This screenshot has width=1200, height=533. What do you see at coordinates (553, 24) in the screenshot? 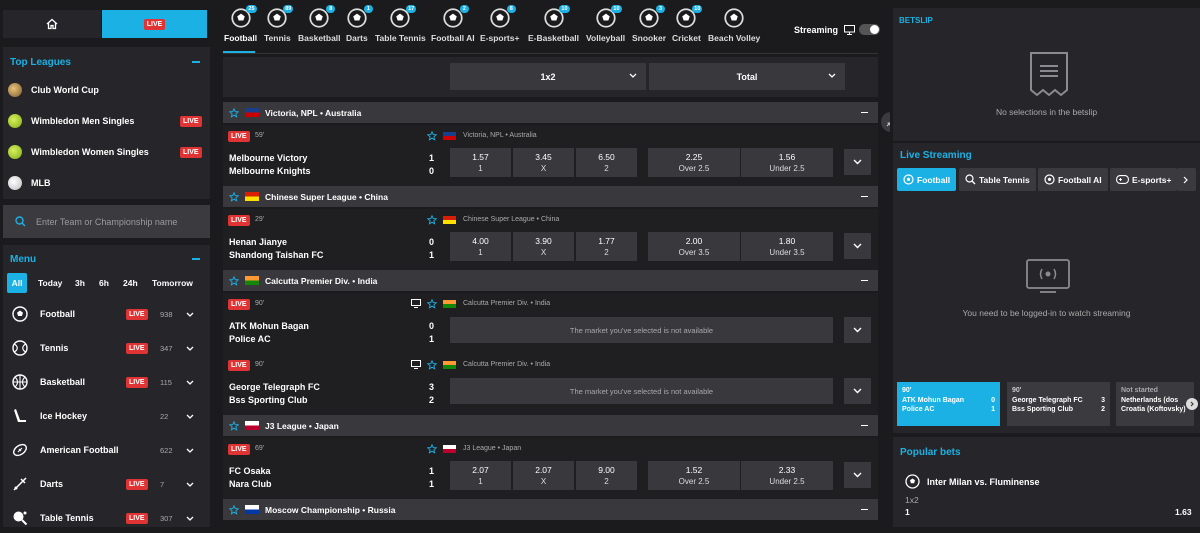
I see `tab-e-basketball: 10 E-Basketball` at bounding box center [553, 24].